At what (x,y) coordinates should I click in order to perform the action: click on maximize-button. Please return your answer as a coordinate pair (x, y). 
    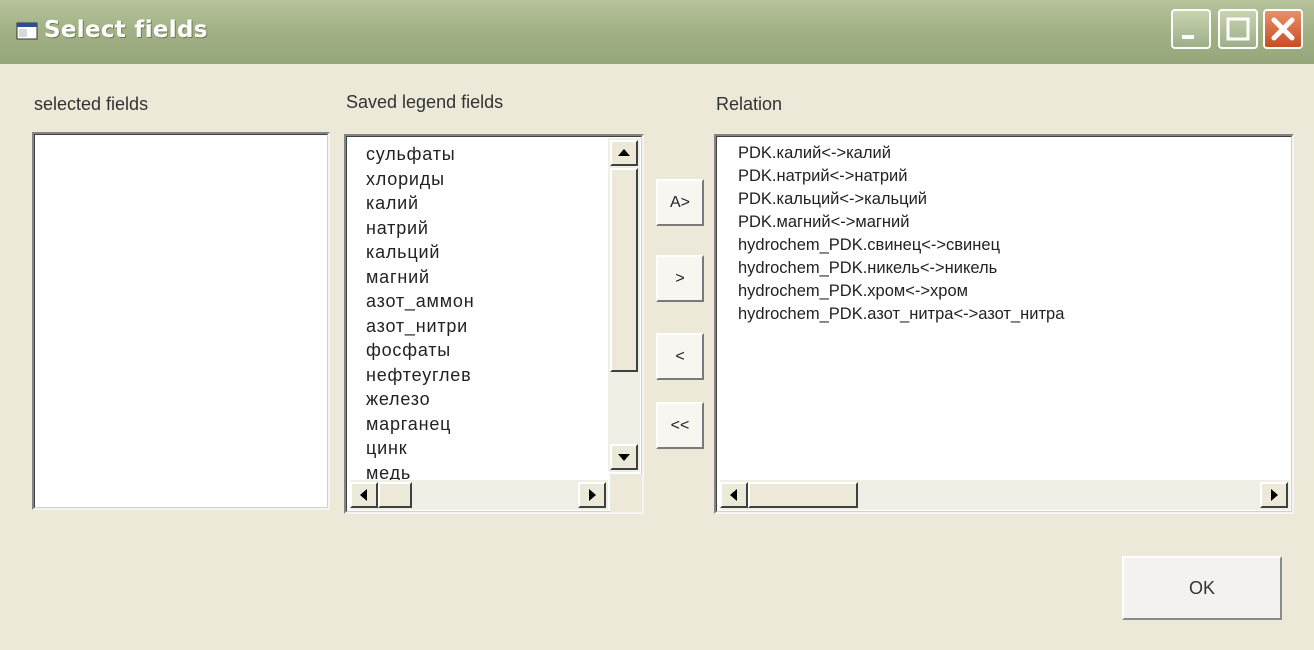
    Looking at the image, I should click on (1238, 29).